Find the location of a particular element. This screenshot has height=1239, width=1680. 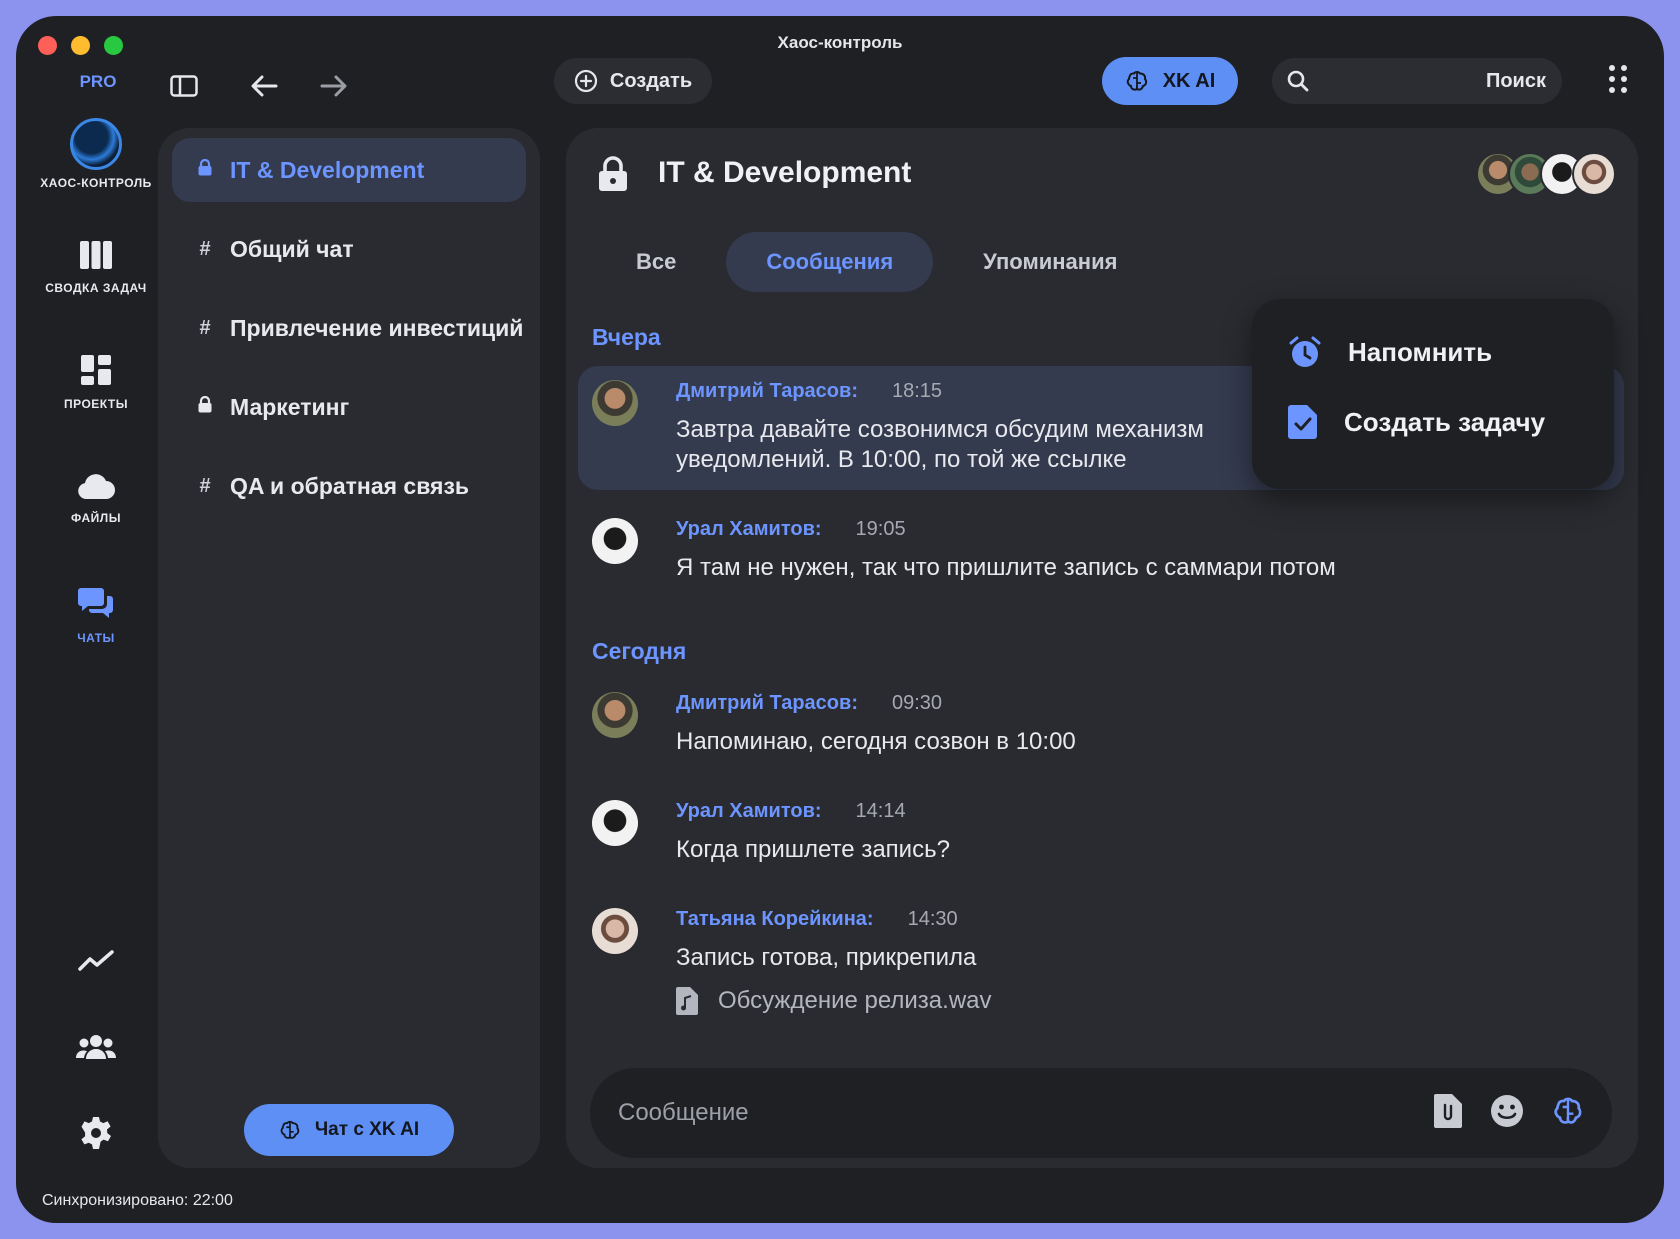

channel-item-qa: # QA и обратная связь is located at coordinates (349, 486).